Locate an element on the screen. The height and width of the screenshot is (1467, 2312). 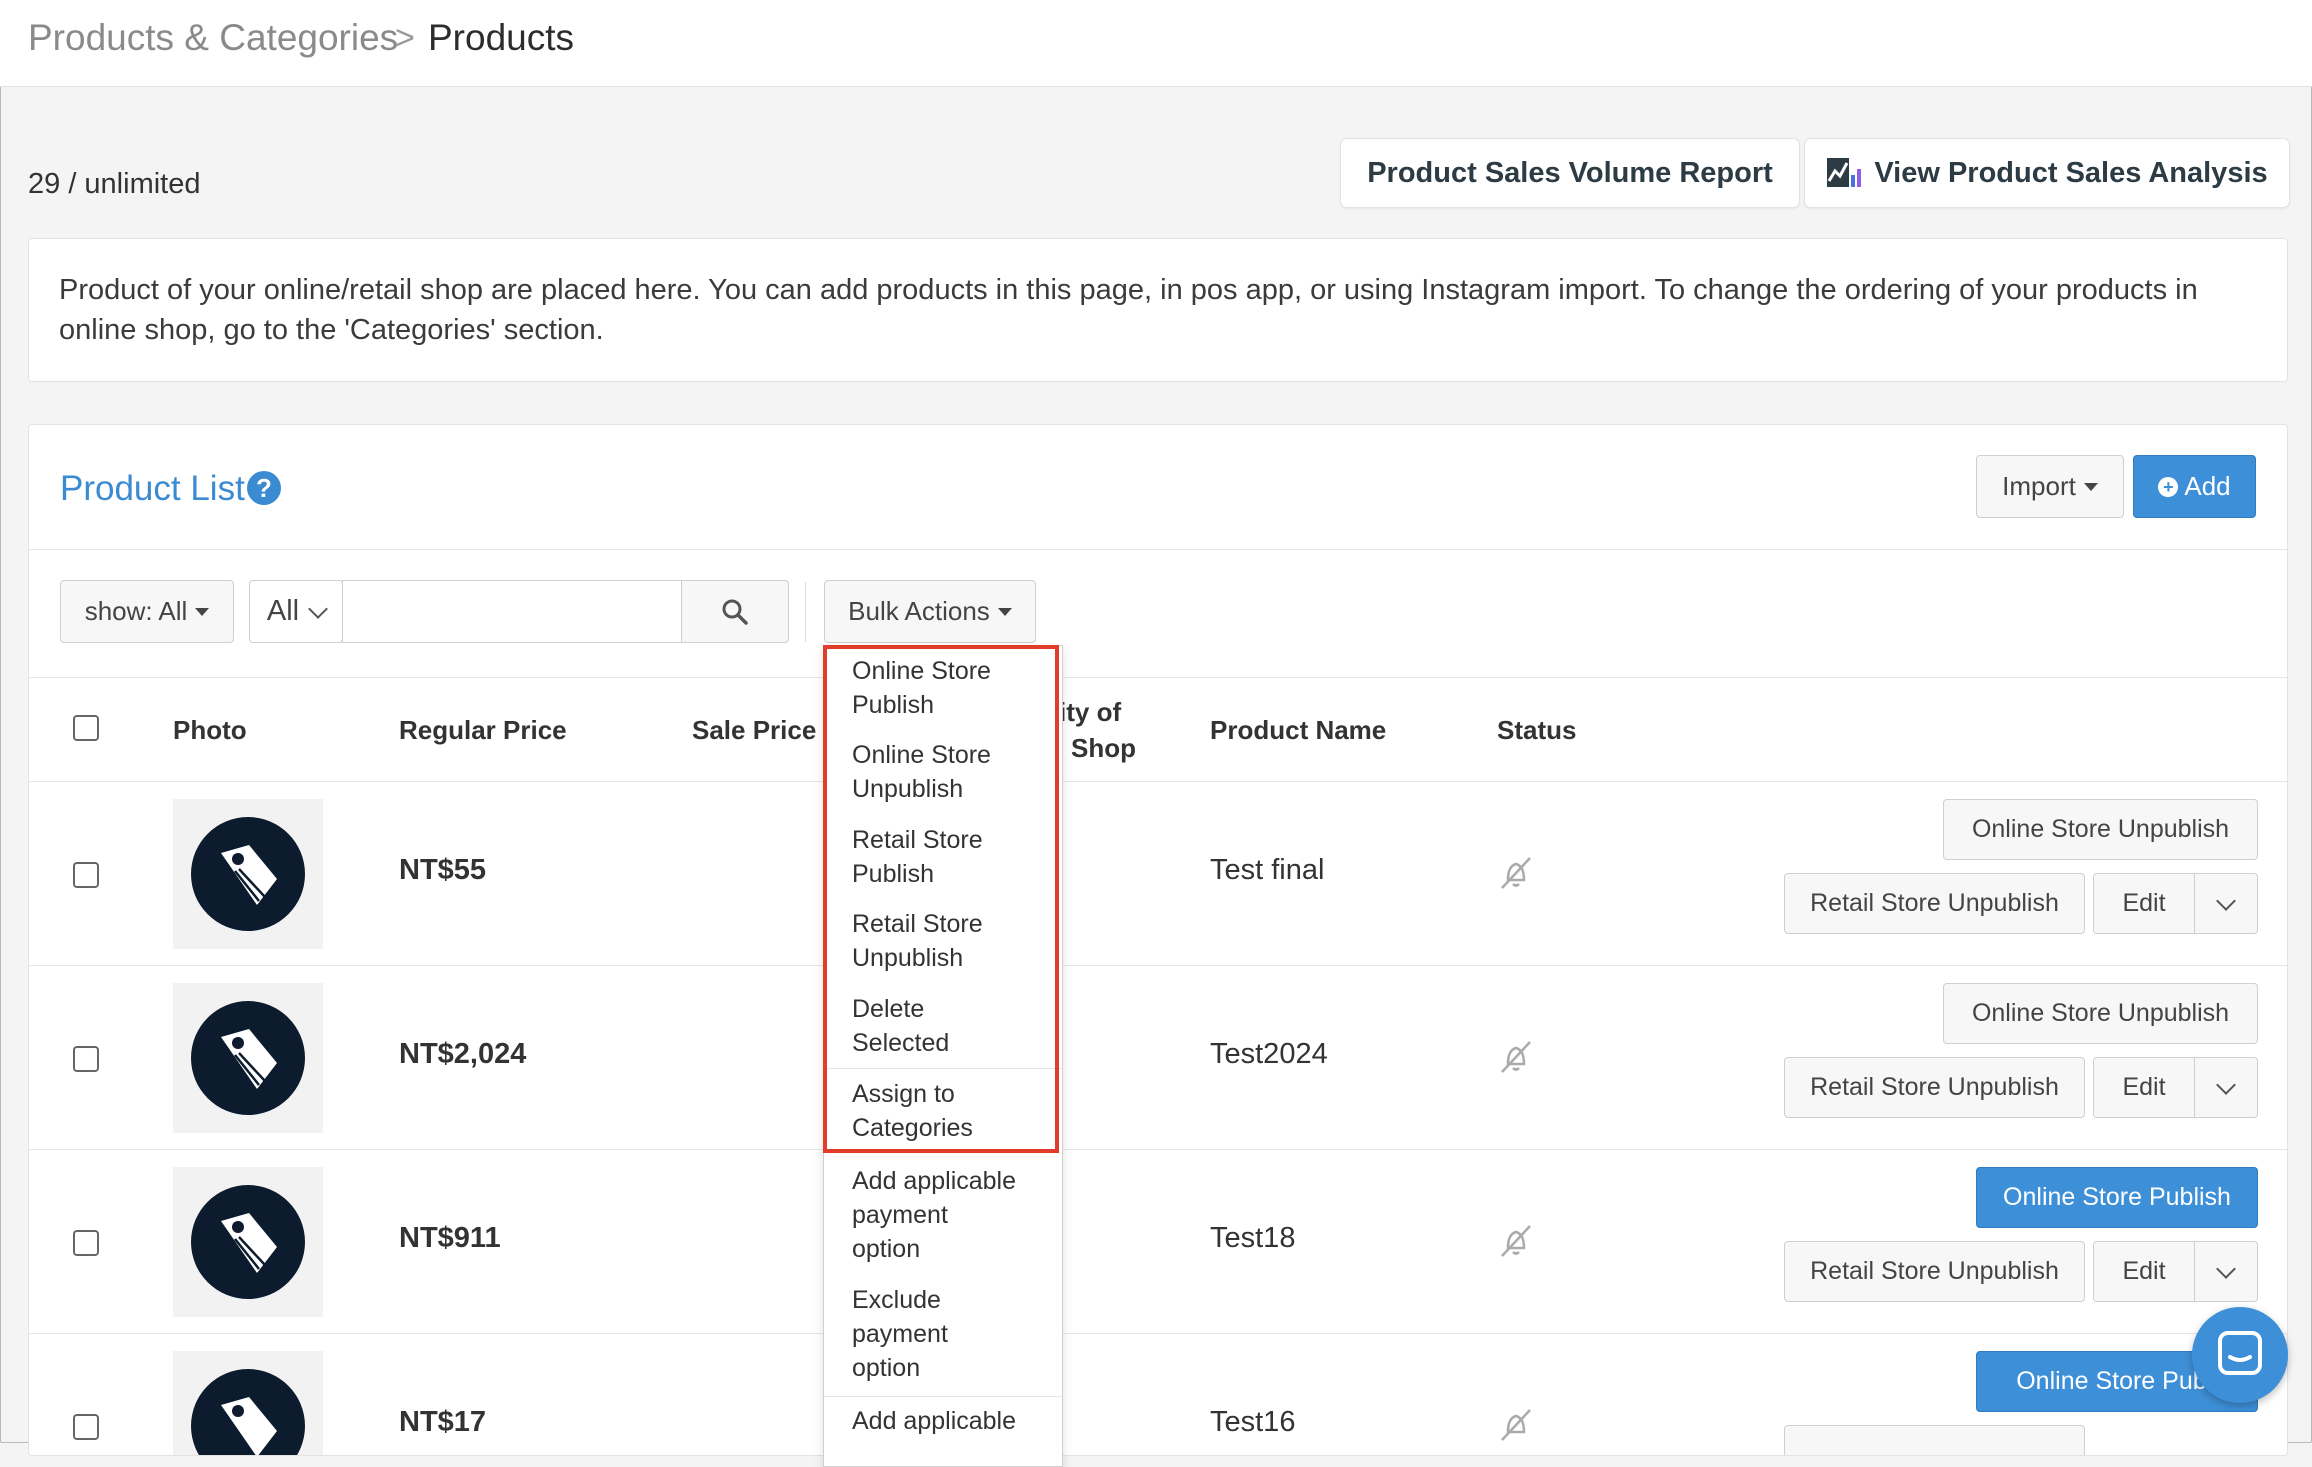
menu-item-retail-store-publish: Retail Store Publish is located at coordinates (957, 857).